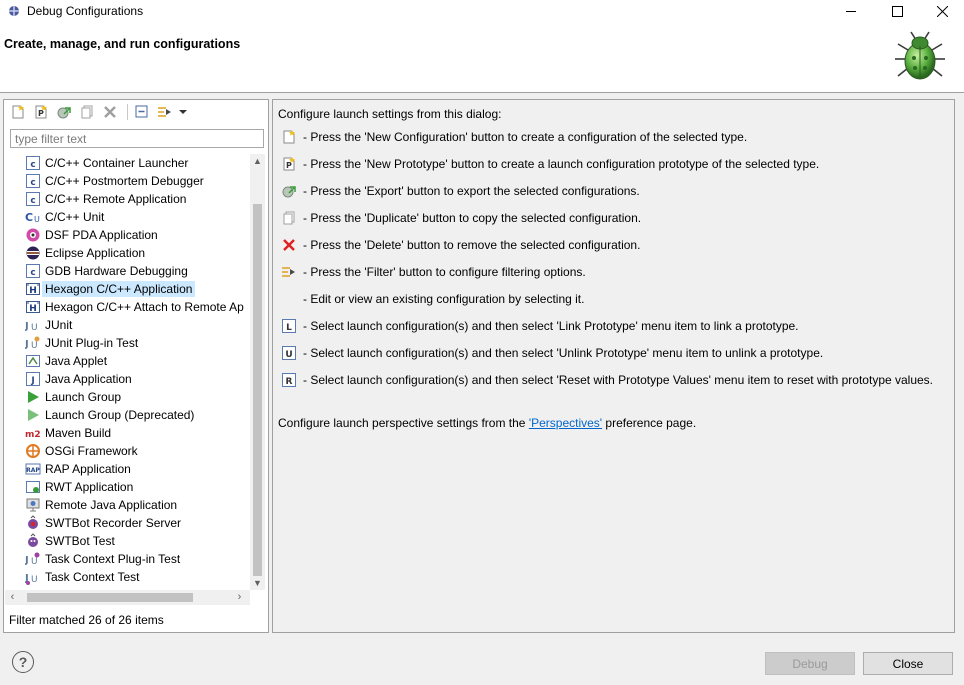  I want to click on delete-button, so click(110, 112).